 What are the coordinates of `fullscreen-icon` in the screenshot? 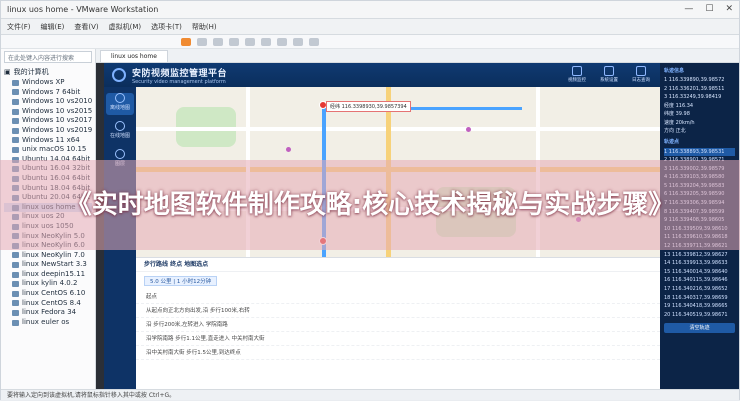 It's located at (266, 41).